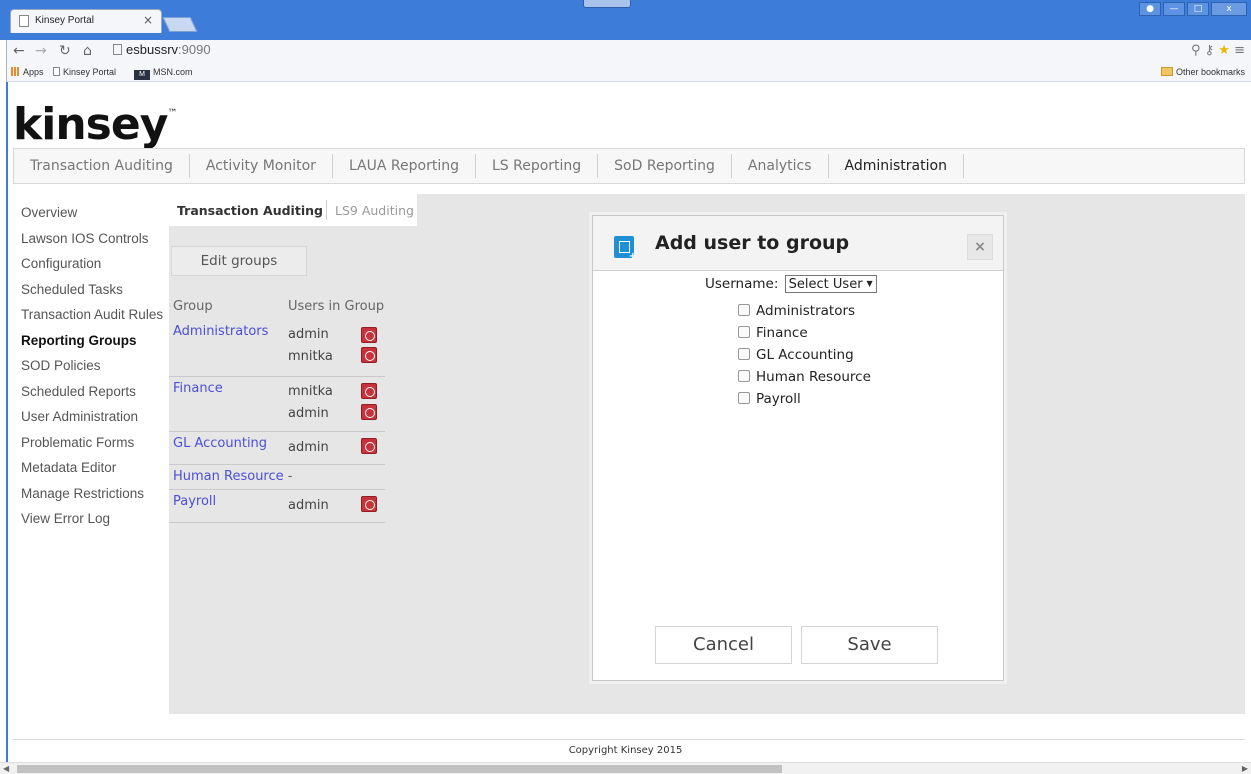 The image size is (1251, 774). Describe the element at coordinates (87, 51) in the screenshot. I see `home-icon: ⌂` at that location.